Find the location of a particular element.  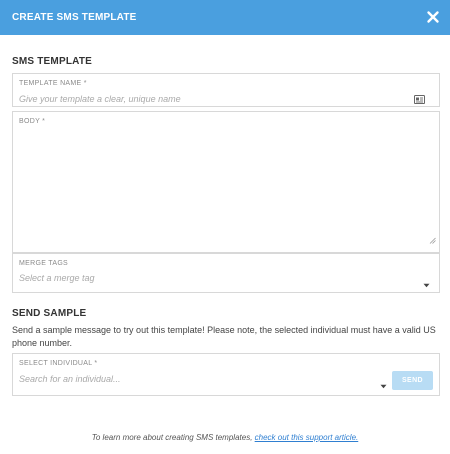

template-name-field: TEMPLATE NAME * is located at coordinates (226, 90).